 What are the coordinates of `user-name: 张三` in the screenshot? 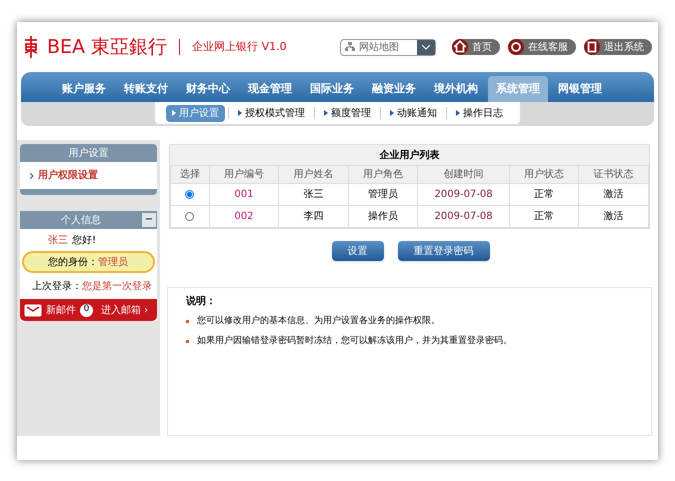 It's located at (58, 241).